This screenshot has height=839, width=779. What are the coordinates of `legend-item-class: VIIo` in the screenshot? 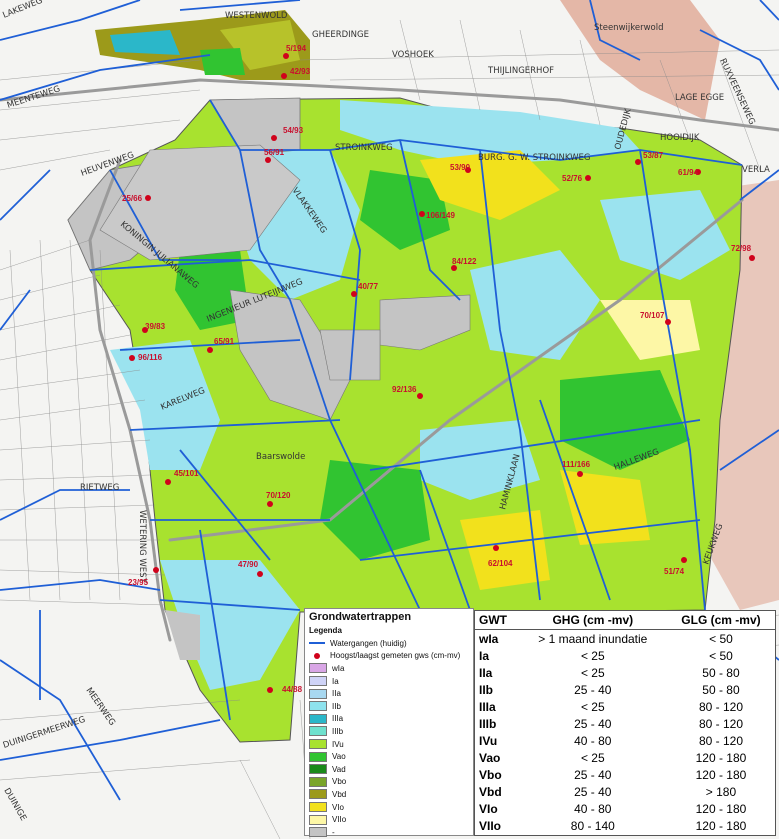 It's located at (389, 819).